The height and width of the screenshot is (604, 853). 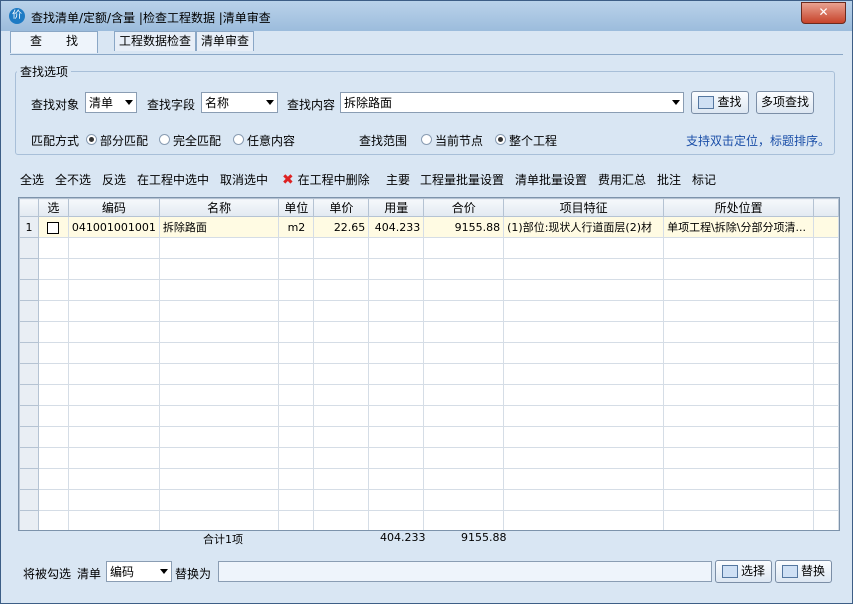 What do you see at coordinates (114, 179) in the screenshot?
I see `invert-selection-button: 反选` at bounding box center [114, 179].